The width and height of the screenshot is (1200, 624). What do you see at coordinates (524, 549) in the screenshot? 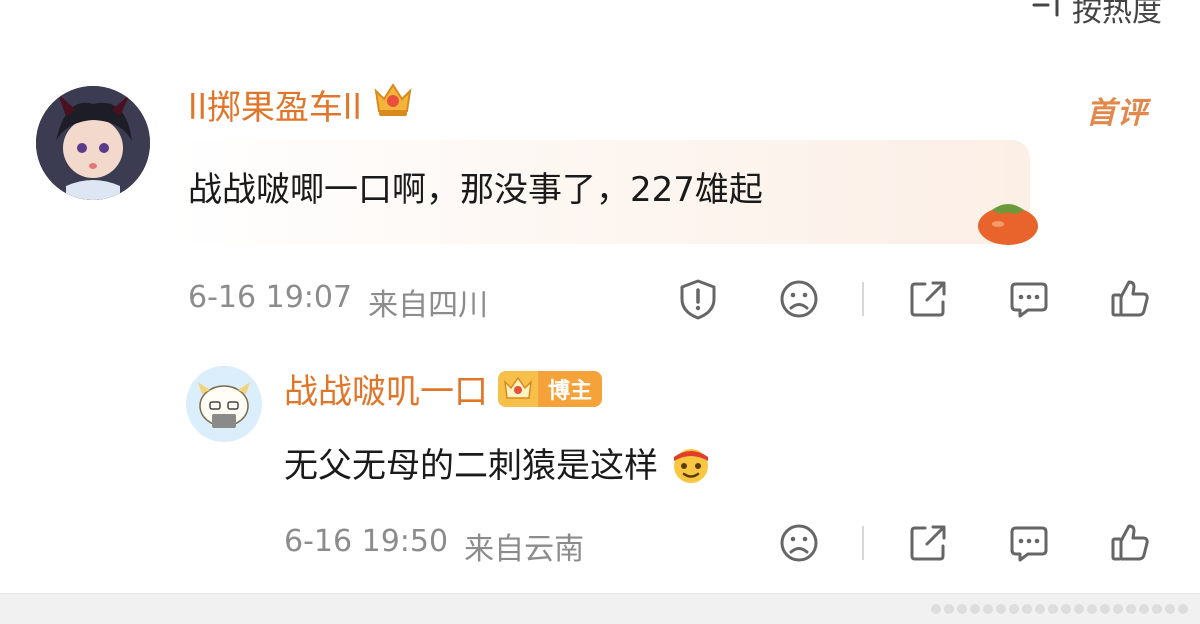
I see `reply-location: 来自云南` at bounding box center [524, 549].